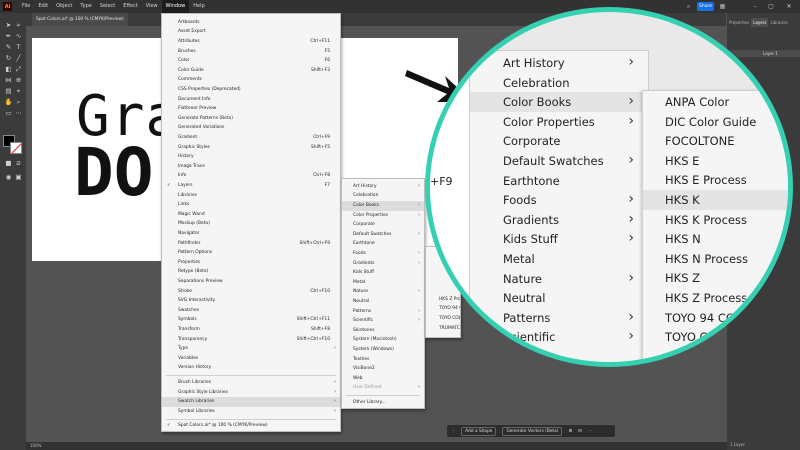 The height and width of the screenshot is (450, 800). Describe the element at coordinates (251, 129) in the screenshot. I see `window-menu-item-generated-variations: Generated Variations` at that location.